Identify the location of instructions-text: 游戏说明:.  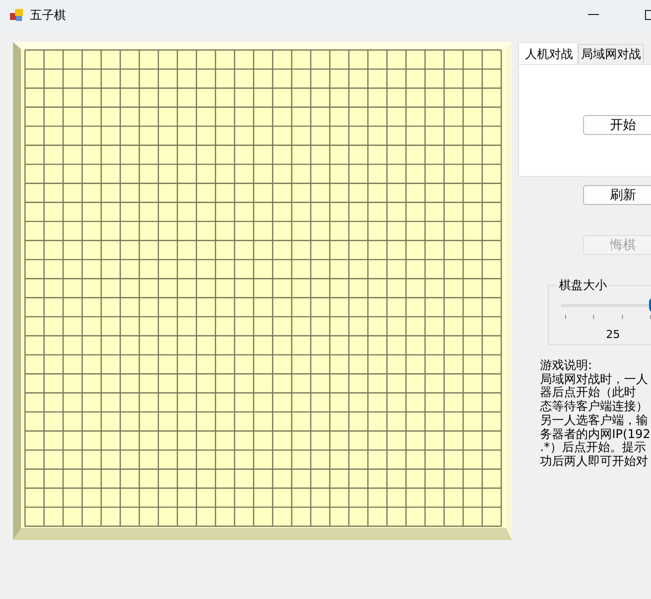
(567, 366).